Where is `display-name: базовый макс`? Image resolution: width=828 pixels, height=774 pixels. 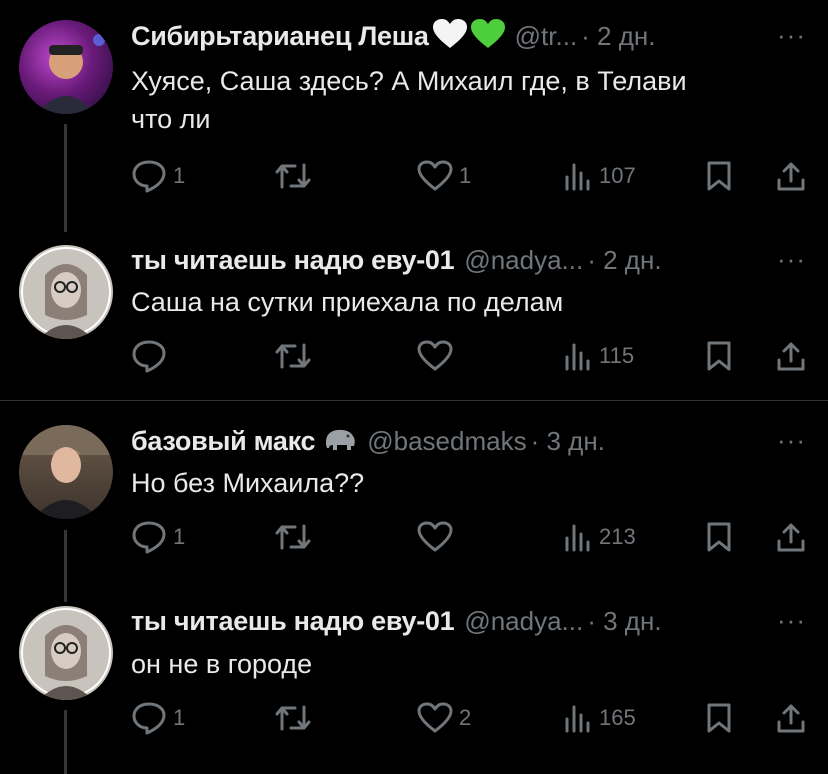 display-name: базовый макс is located at coordinates (223, 441).